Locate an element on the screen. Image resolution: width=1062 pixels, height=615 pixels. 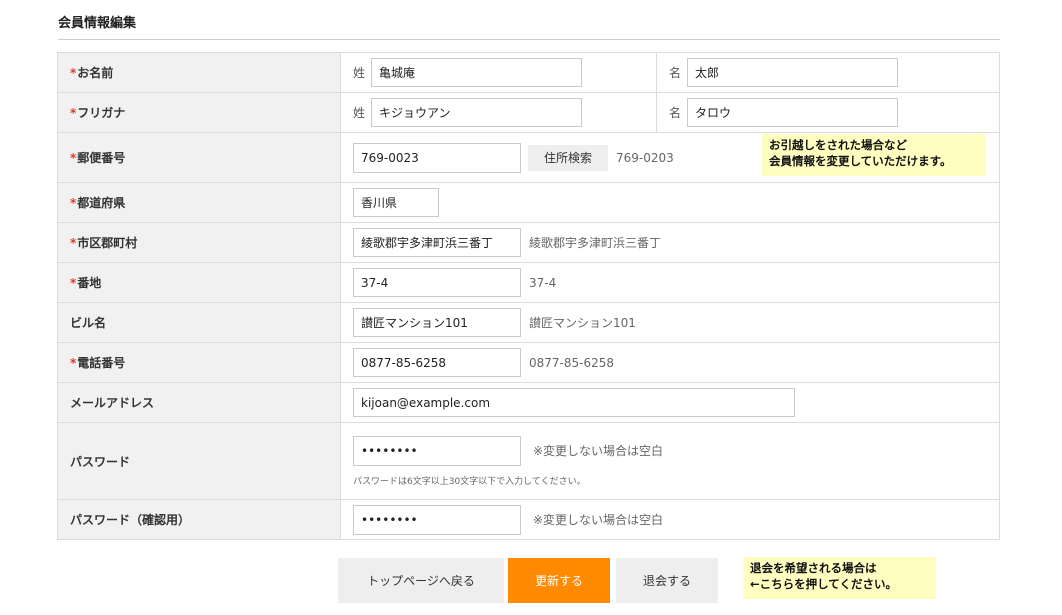
last-kana-input is located at coordinates (477, 112).